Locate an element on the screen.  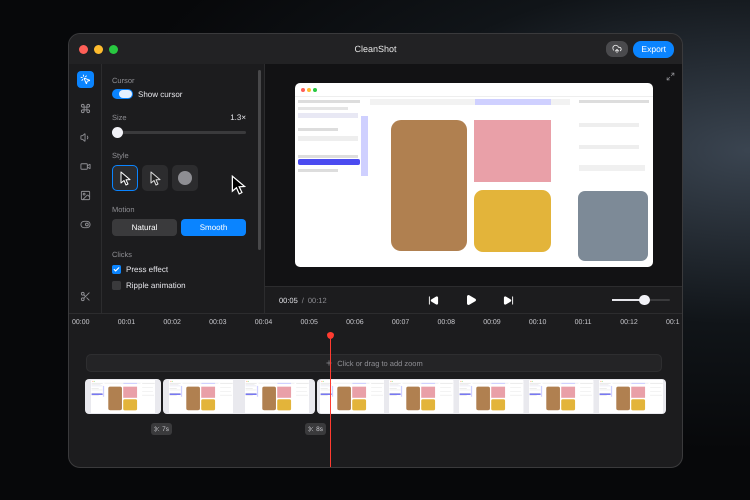
play-icon is located at coordinates (471, 300).